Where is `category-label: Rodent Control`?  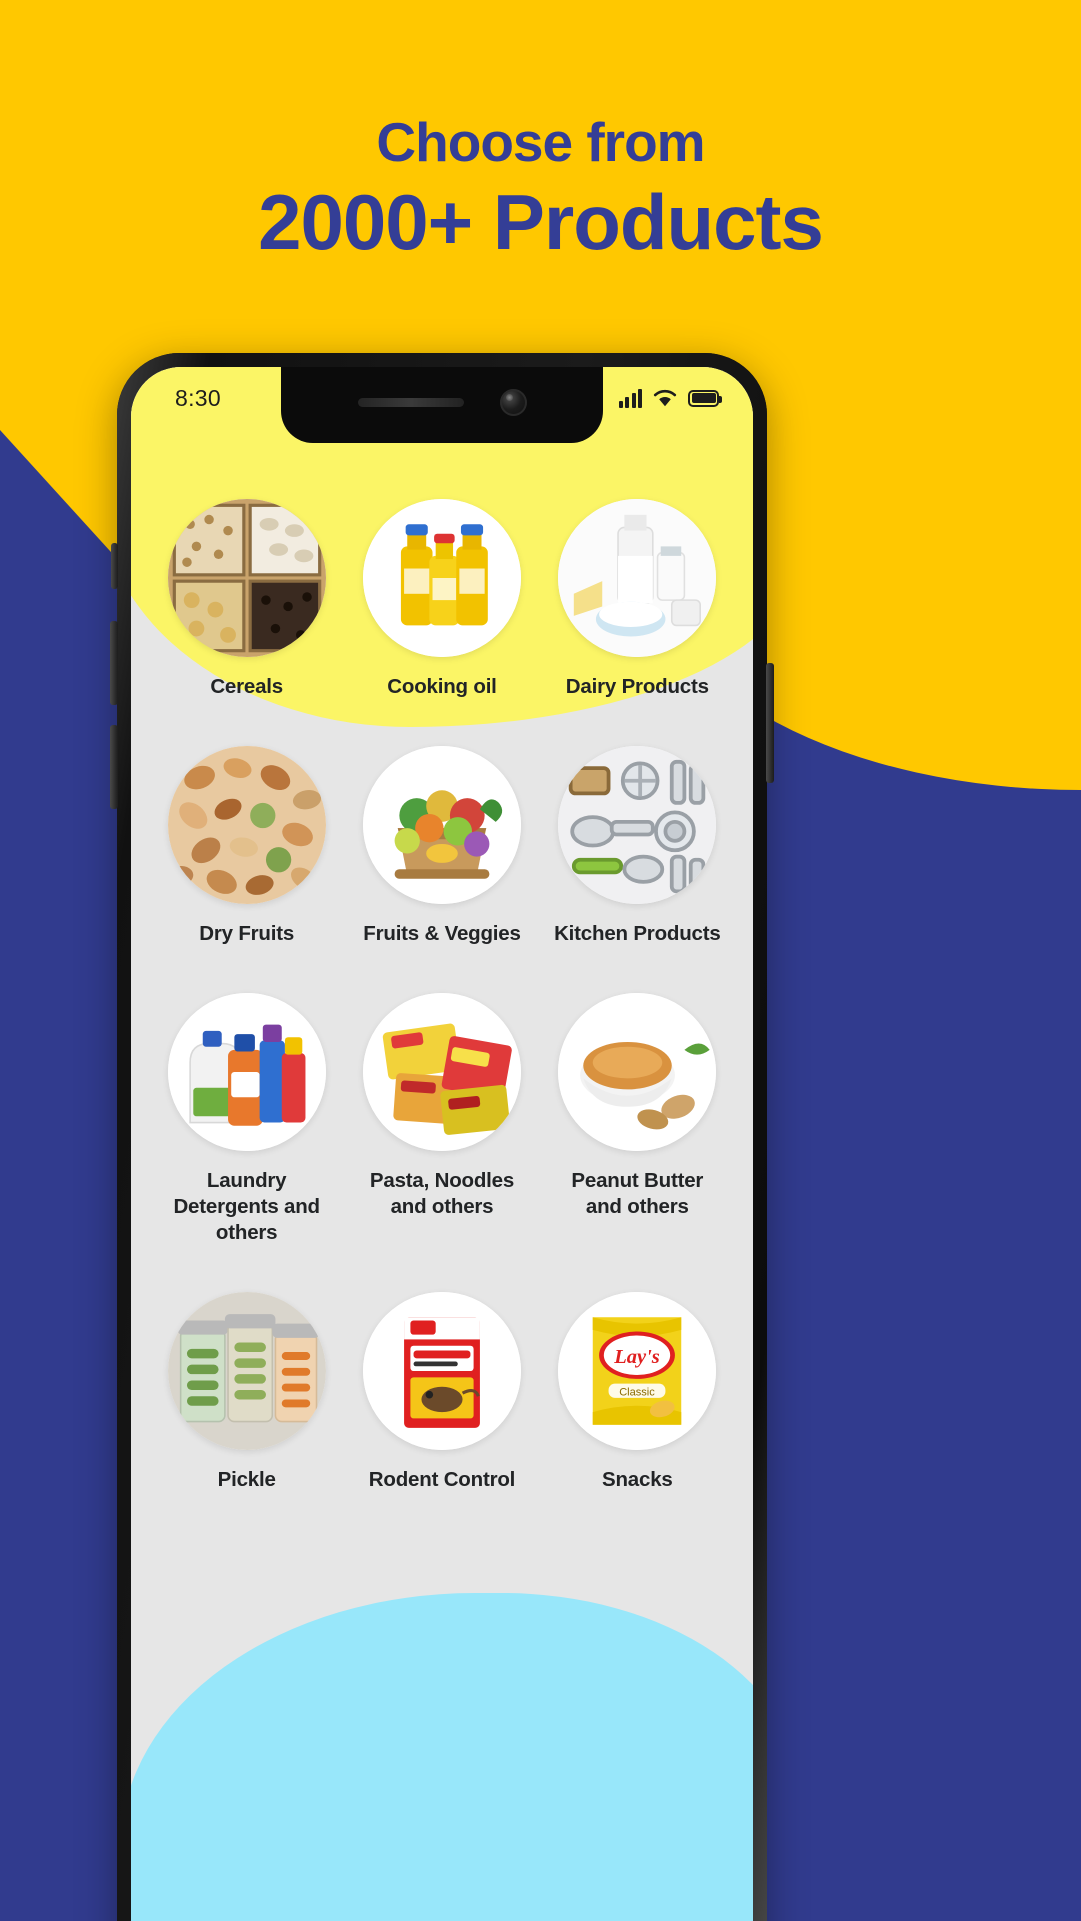
category-label: Rodent Control is located at coordinates (442, 1479).